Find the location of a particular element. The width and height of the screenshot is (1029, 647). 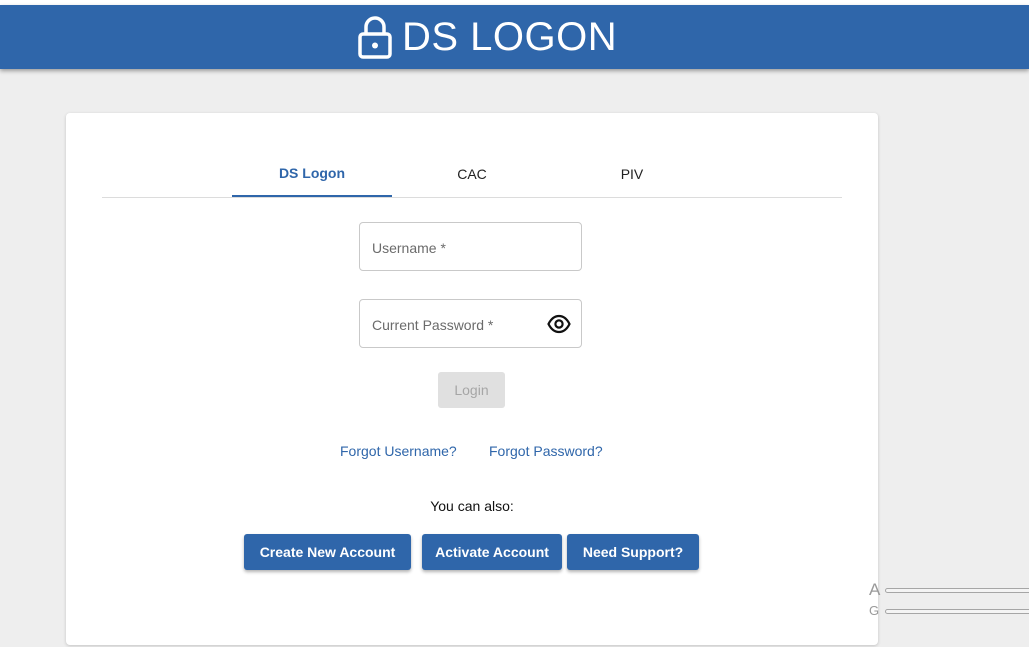

password-input is located at coordinates (459, 324).